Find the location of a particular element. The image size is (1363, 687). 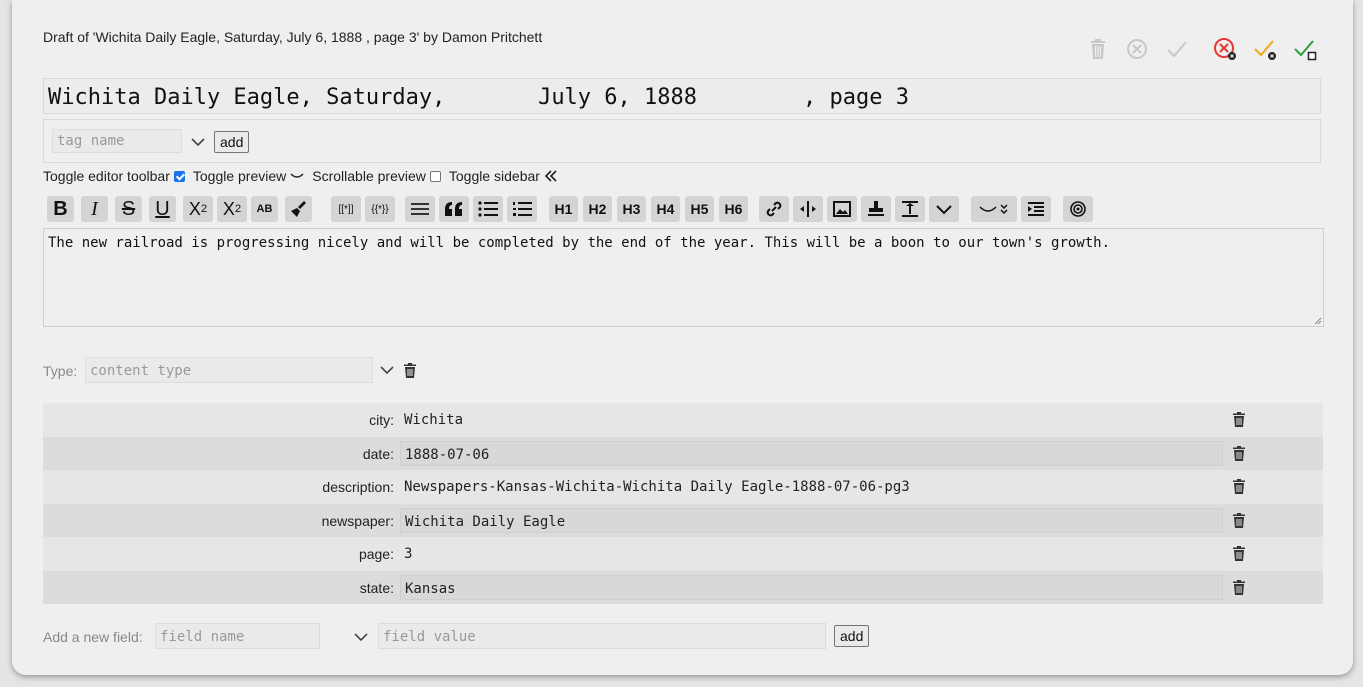

image-icon is located at coordinates (842, 209).